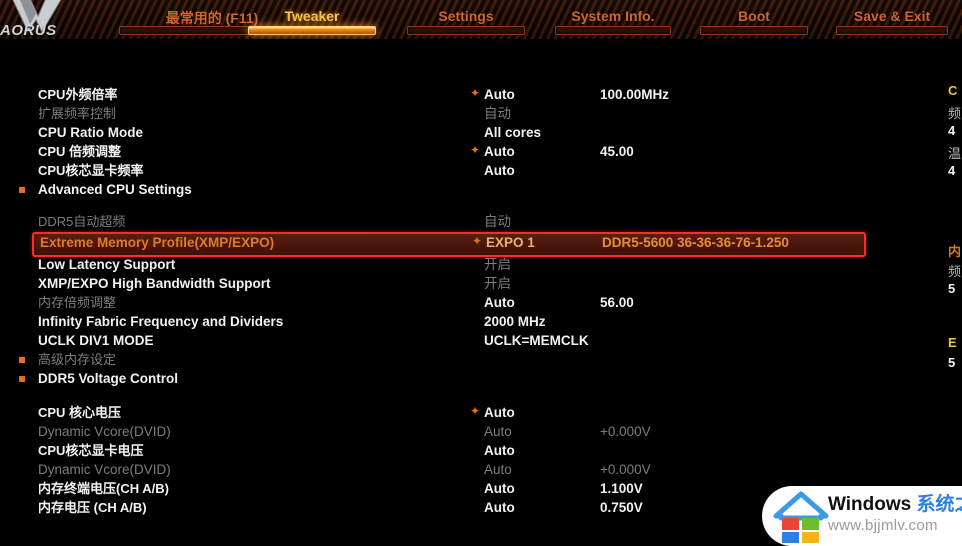 This screenshot has width=962, height=546. I want to click on setting-row: 扩展频率控制 自动, so click(465, 113).